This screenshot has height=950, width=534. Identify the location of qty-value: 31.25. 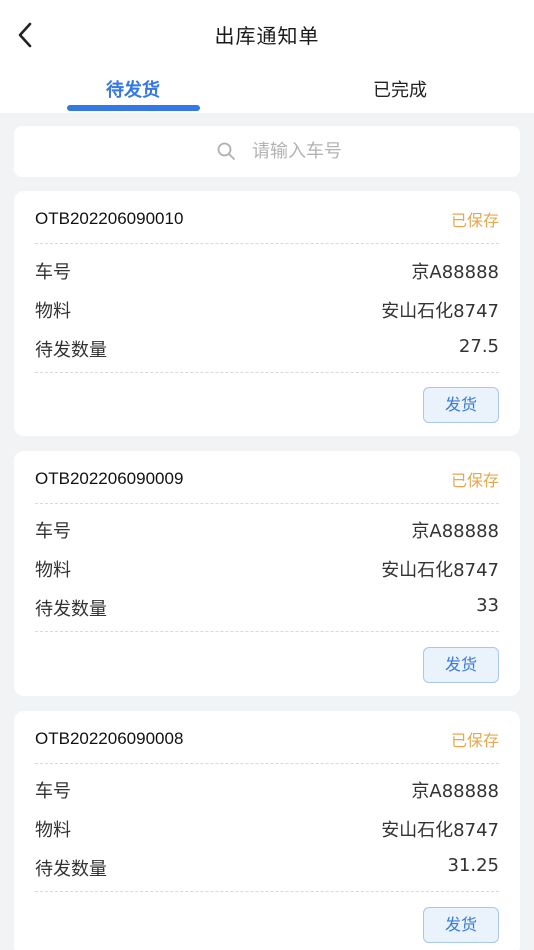
(473, 865).